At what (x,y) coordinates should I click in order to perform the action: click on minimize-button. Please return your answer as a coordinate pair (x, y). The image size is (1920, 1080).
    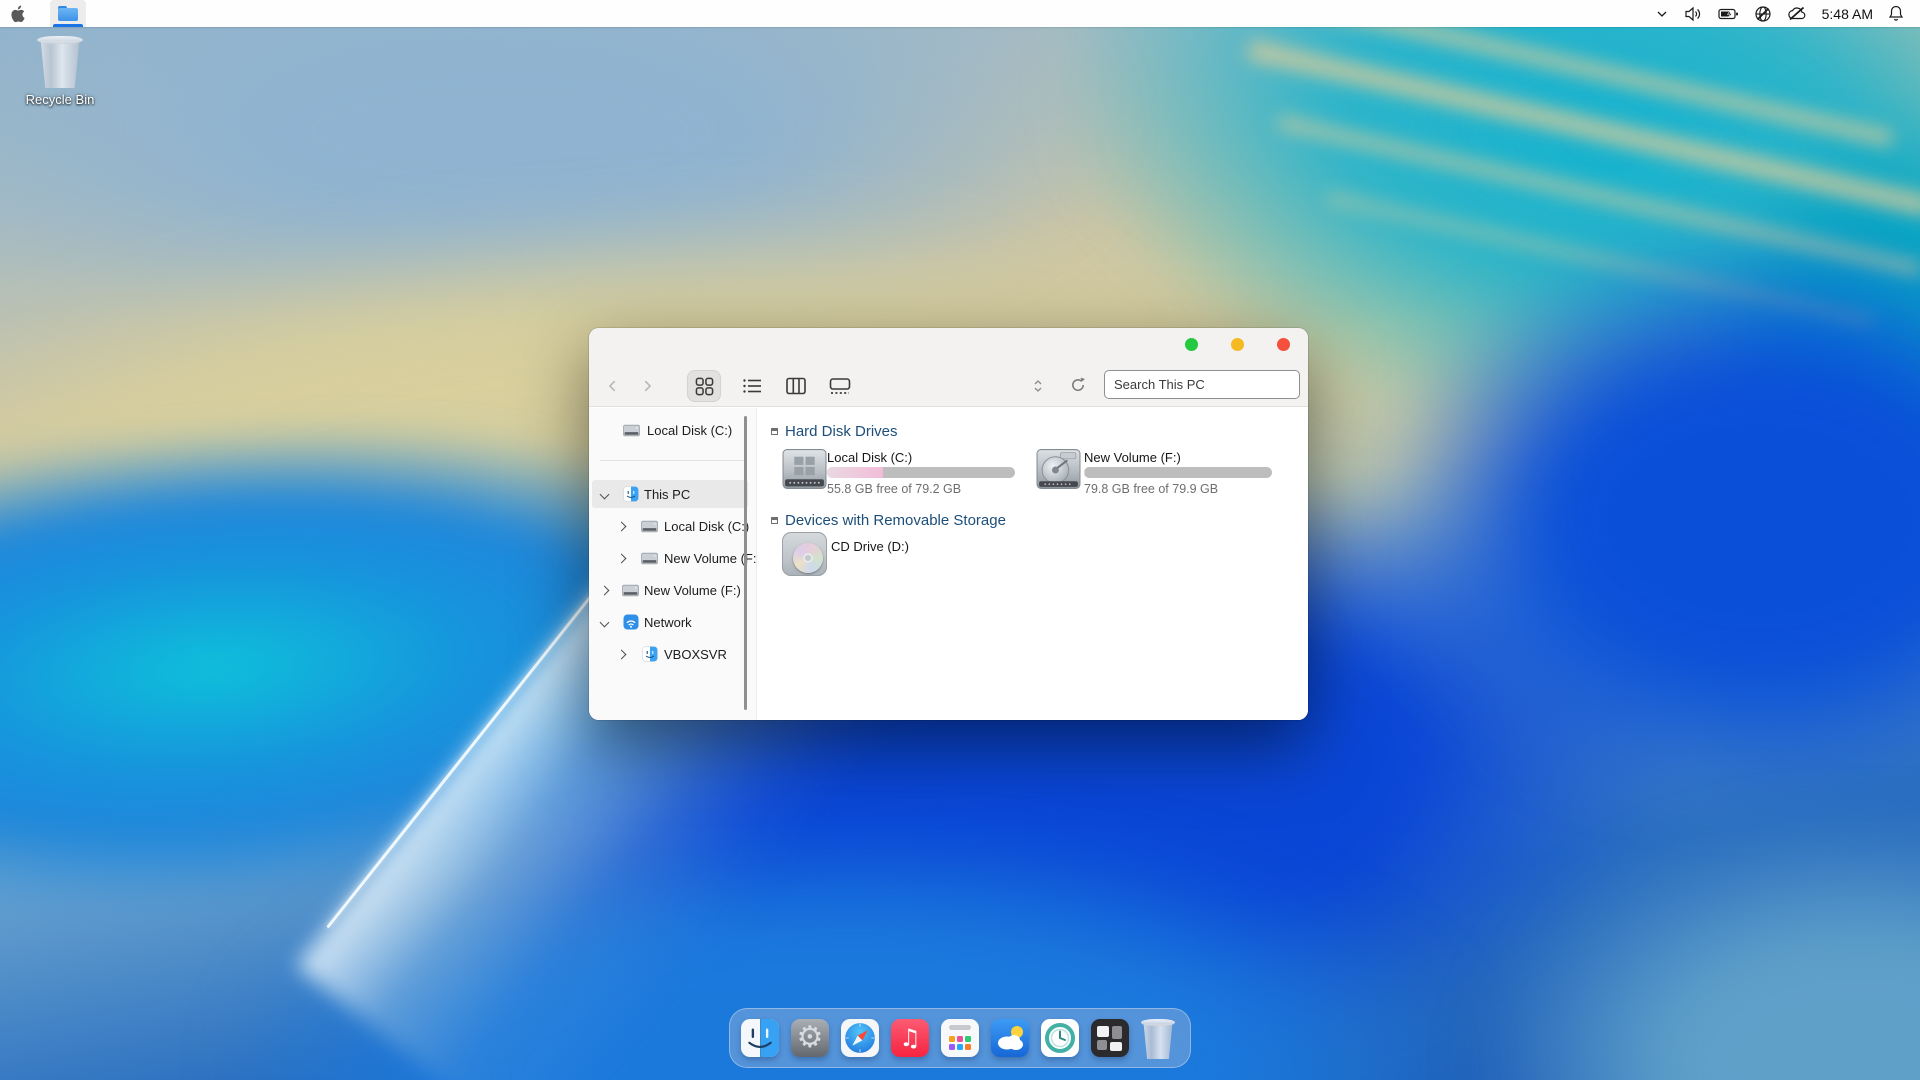
    Looking at the image, I should click on (1237, 344).